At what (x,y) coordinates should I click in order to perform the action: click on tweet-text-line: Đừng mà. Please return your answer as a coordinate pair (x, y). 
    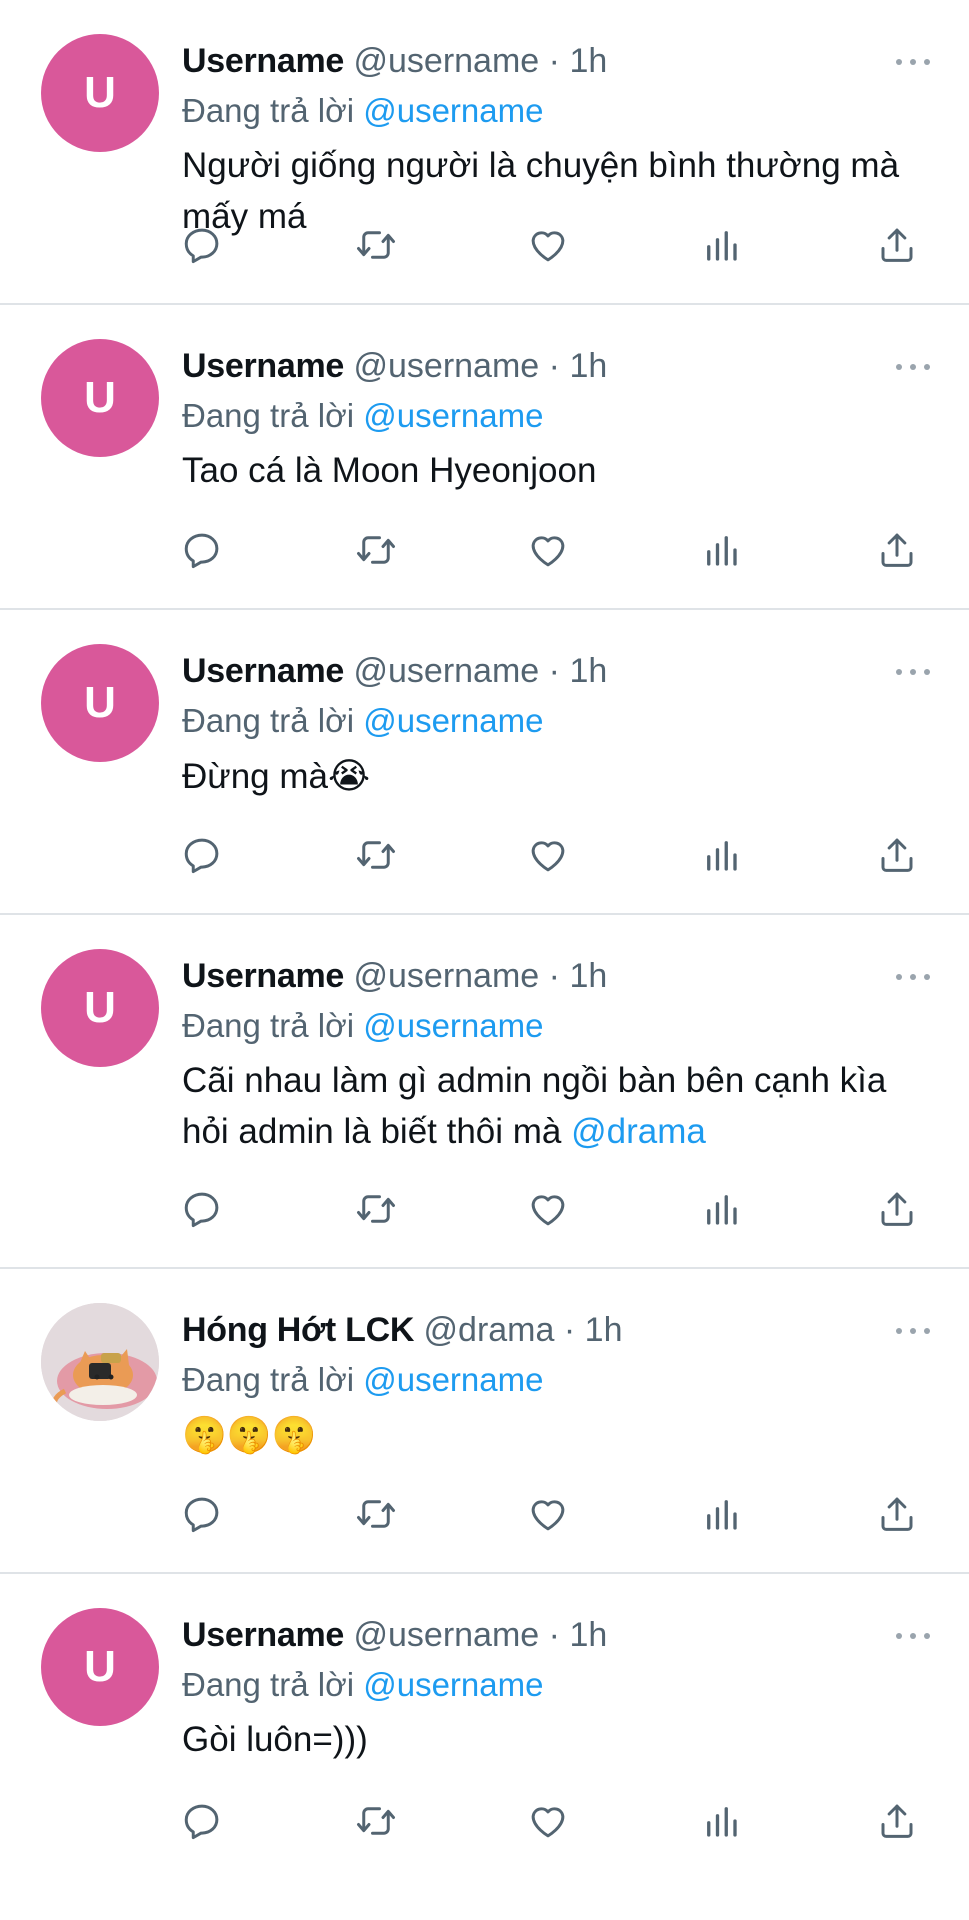
    Looking at the image, I should click on (255, 776).